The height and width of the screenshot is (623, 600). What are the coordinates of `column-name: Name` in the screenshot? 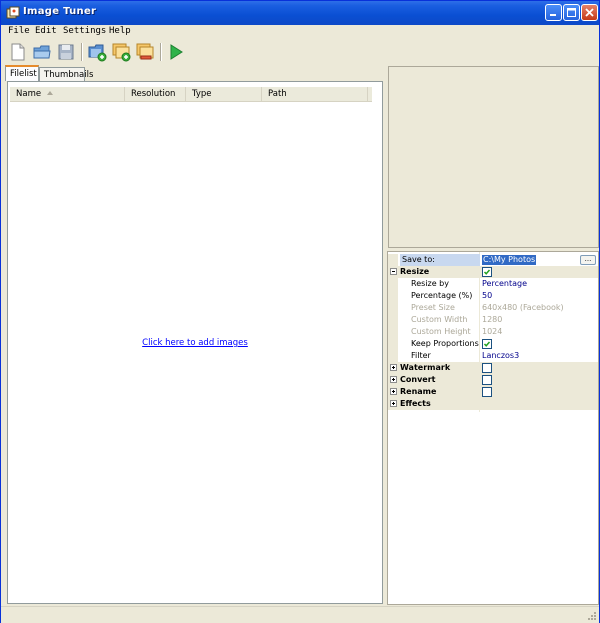 It's located at (67, 94).